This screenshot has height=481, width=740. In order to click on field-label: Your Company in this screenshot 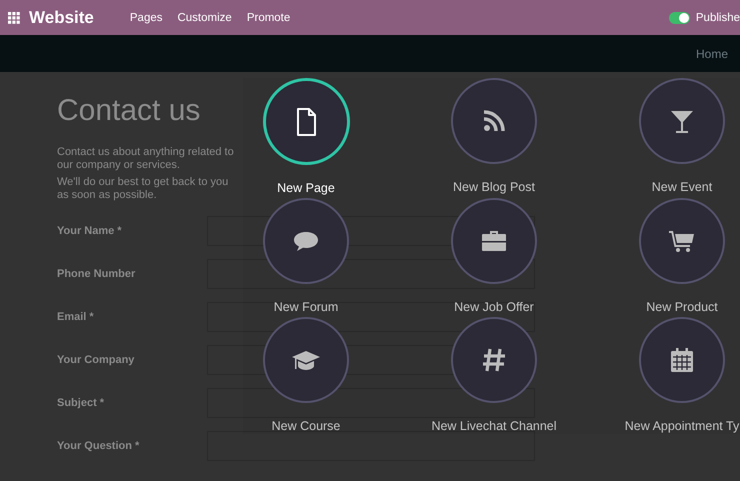, I will do `click(96, 360)`.